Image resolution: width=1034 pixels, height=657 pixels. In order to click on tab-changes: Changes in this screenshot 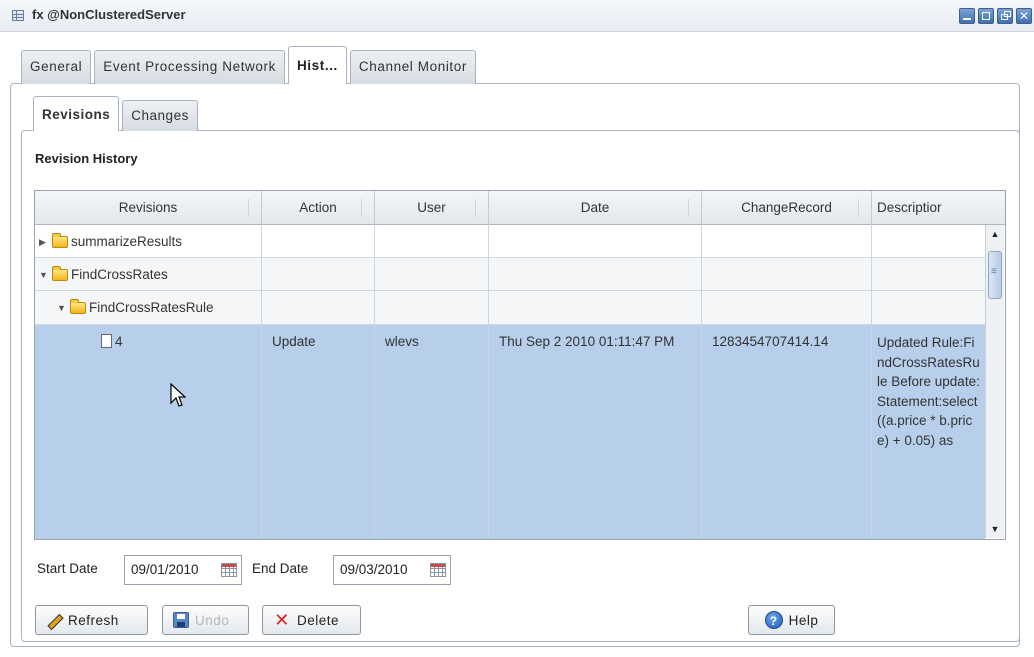, I will do `click(160, 115)`.